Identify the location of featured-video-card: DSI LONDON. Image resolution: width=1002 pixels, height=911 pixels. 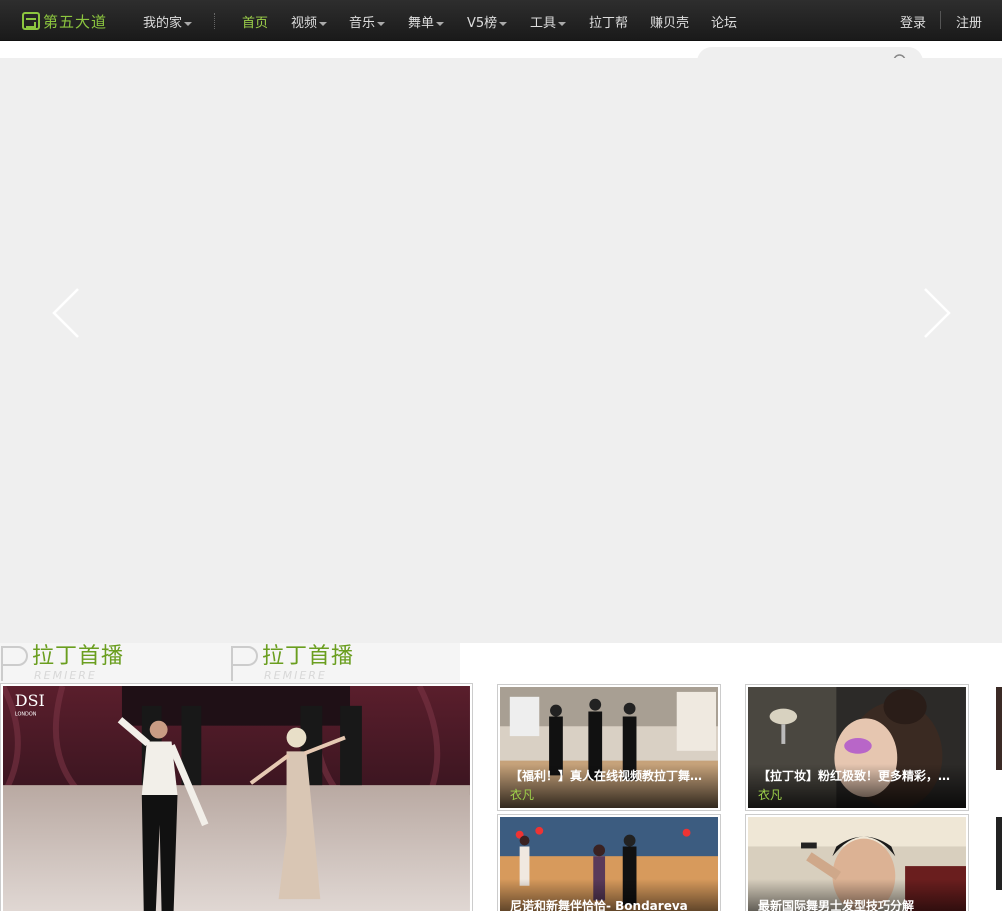
(236, 797).